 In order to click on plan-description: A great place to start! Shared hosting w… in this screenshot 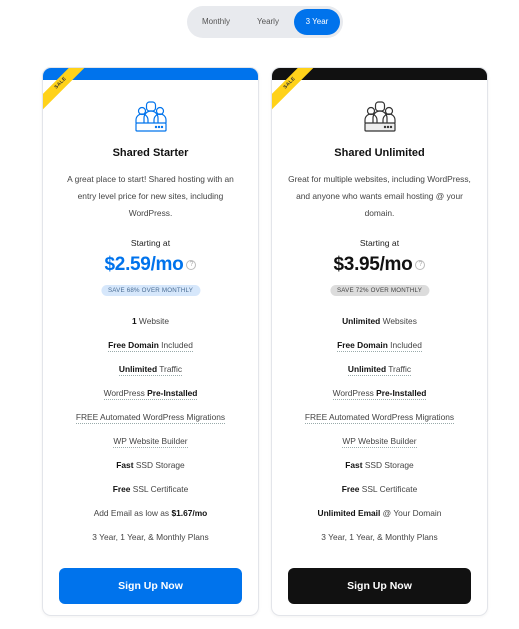, I will do `click(150, 196)`.